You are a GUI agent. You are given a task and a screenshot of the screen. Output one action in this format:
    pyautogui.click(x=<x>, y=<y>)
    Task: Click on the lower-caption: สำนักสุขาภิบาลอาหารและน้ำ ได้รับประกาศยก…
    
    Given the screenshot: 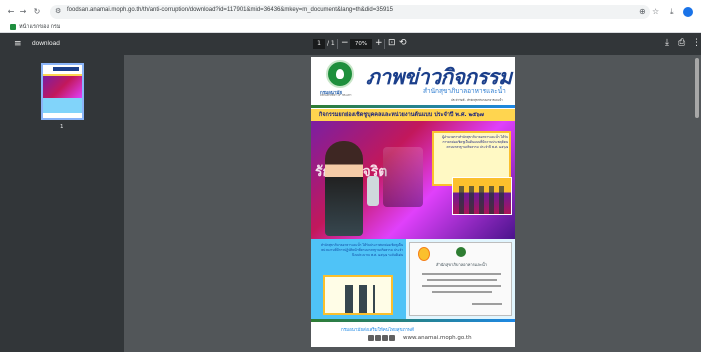 What is the action you would take?
    pyautogui.click(x=361, y=250)
    